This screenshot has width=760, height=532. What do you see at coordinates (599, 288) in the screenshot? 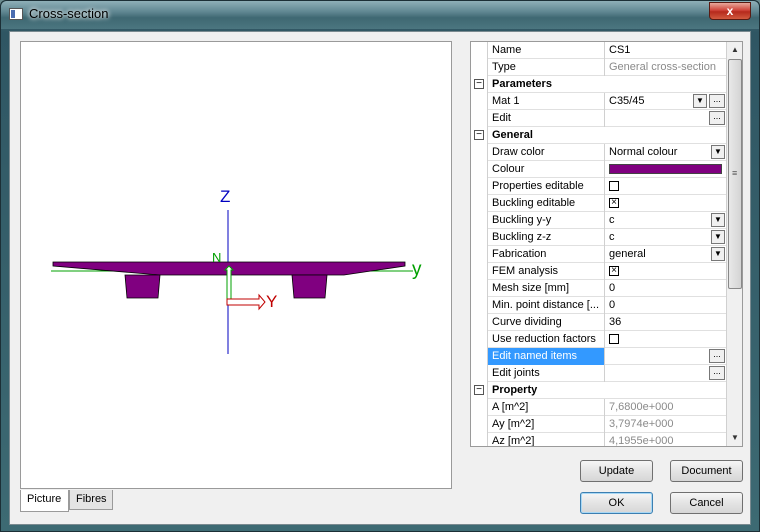
I see `grid-property-row: Mesh size [mm] 0` at bounding box center [599, 288].